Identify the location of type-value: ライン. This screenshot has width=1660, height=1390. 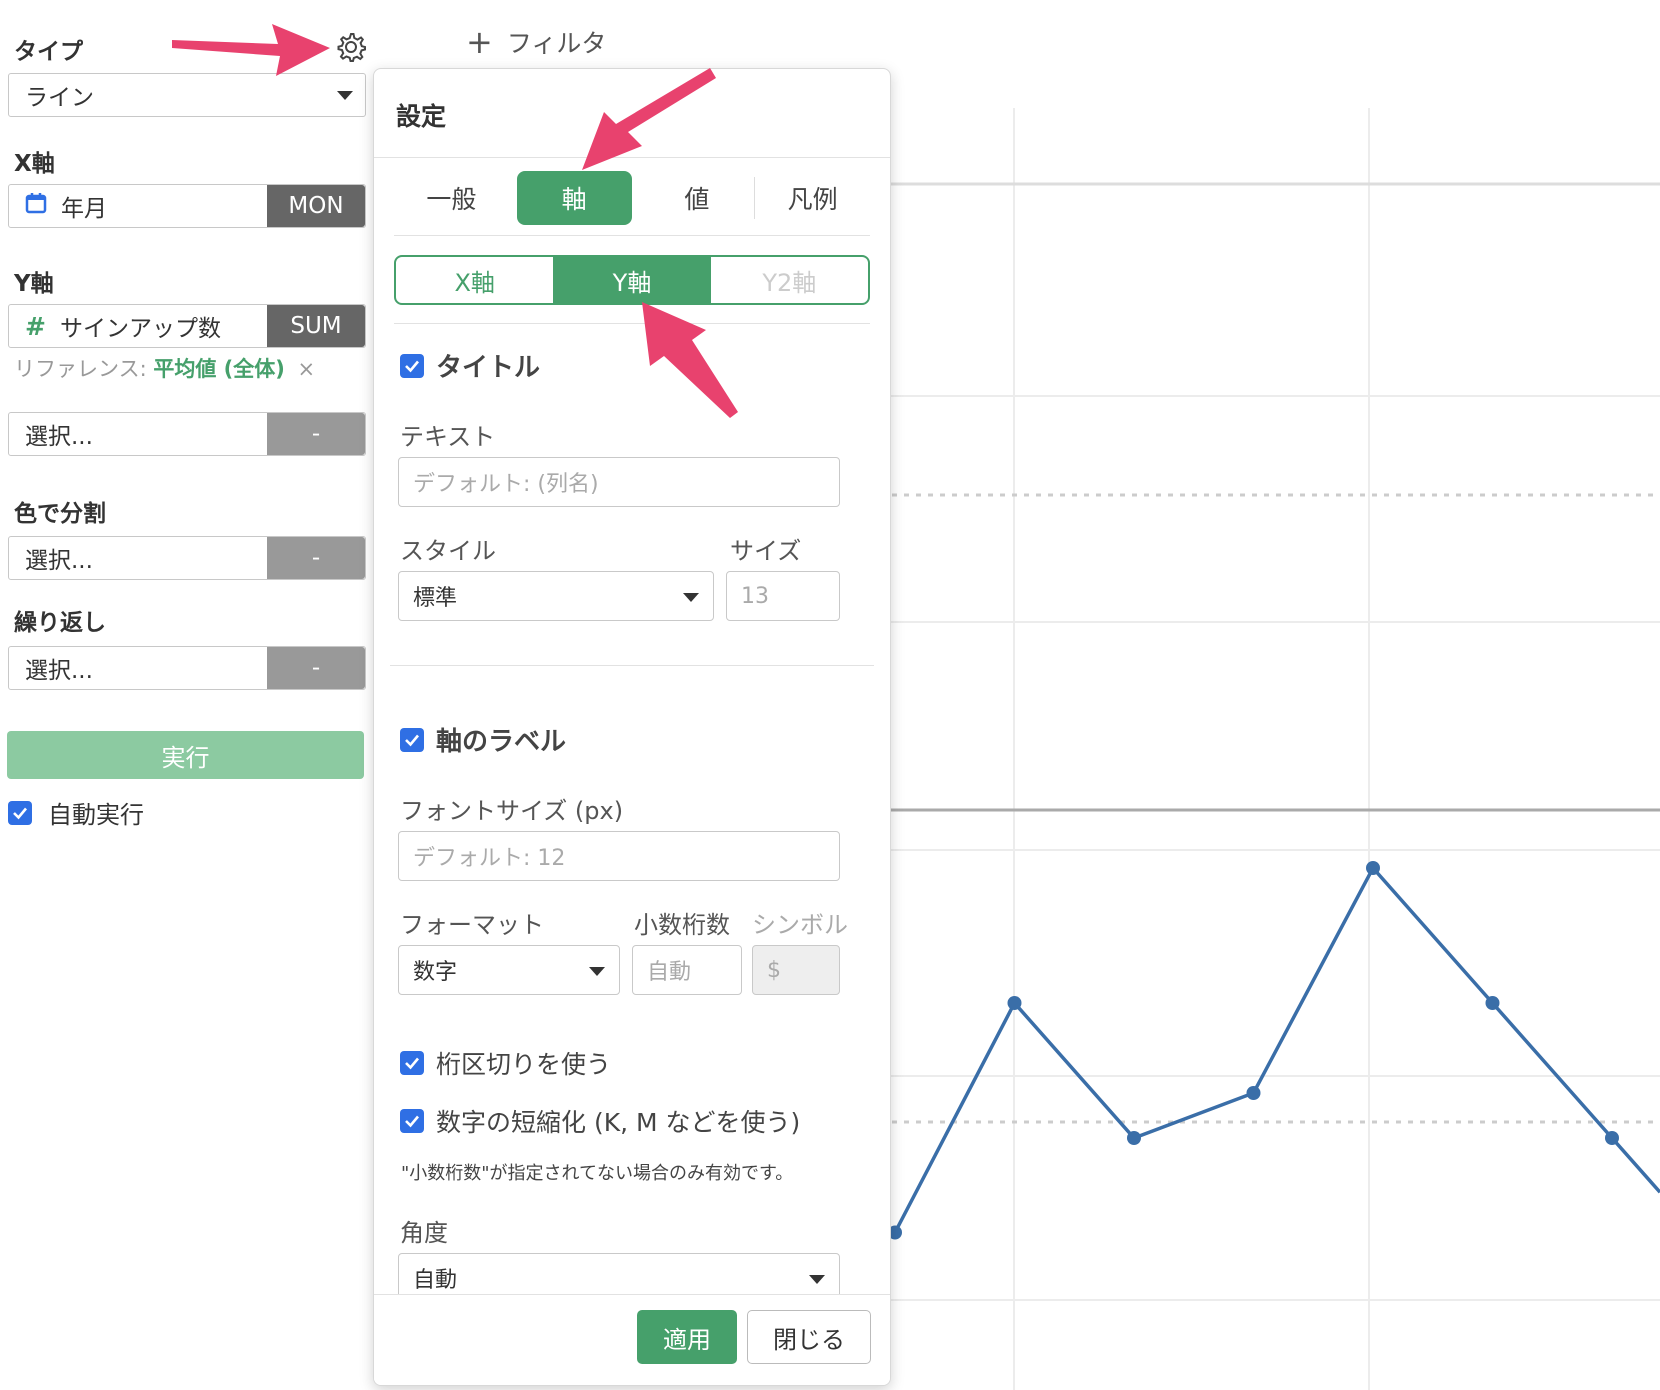
(59, 98).